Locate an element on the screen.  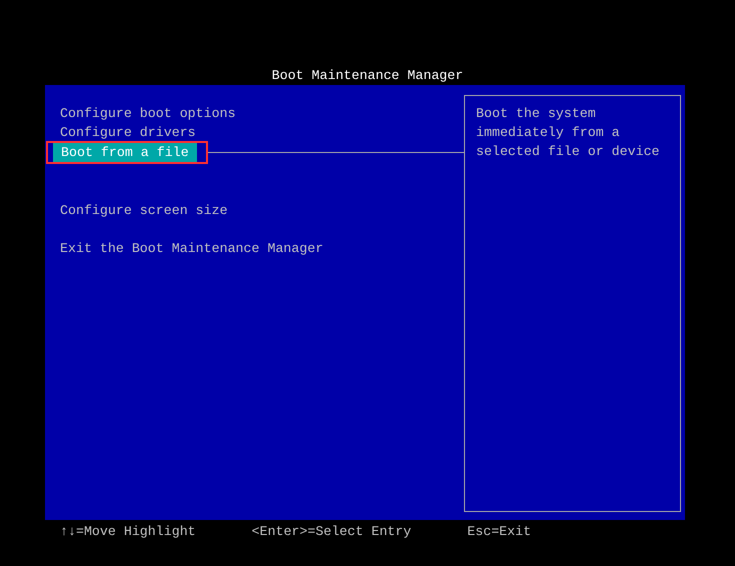
menu-item: Exit the Boot Maintenance Manager is located at coordinates (192, 248).